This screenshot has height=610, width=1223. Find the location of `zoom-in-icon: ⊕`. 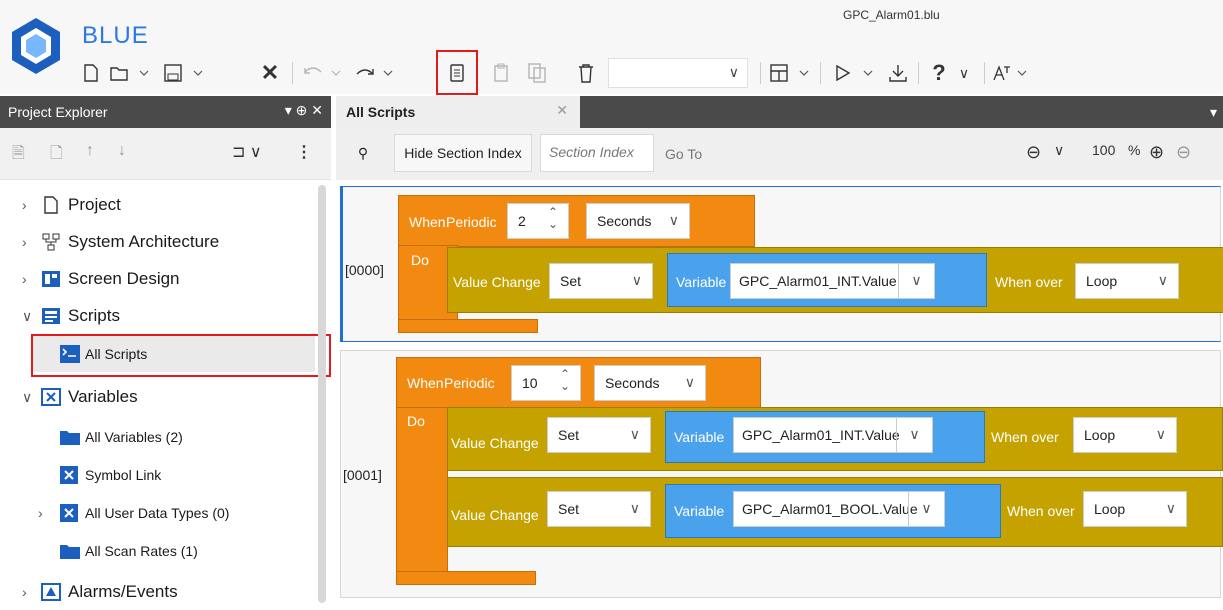

zoom-in-icon: ⊕ is located at coordinates (1156, 152).